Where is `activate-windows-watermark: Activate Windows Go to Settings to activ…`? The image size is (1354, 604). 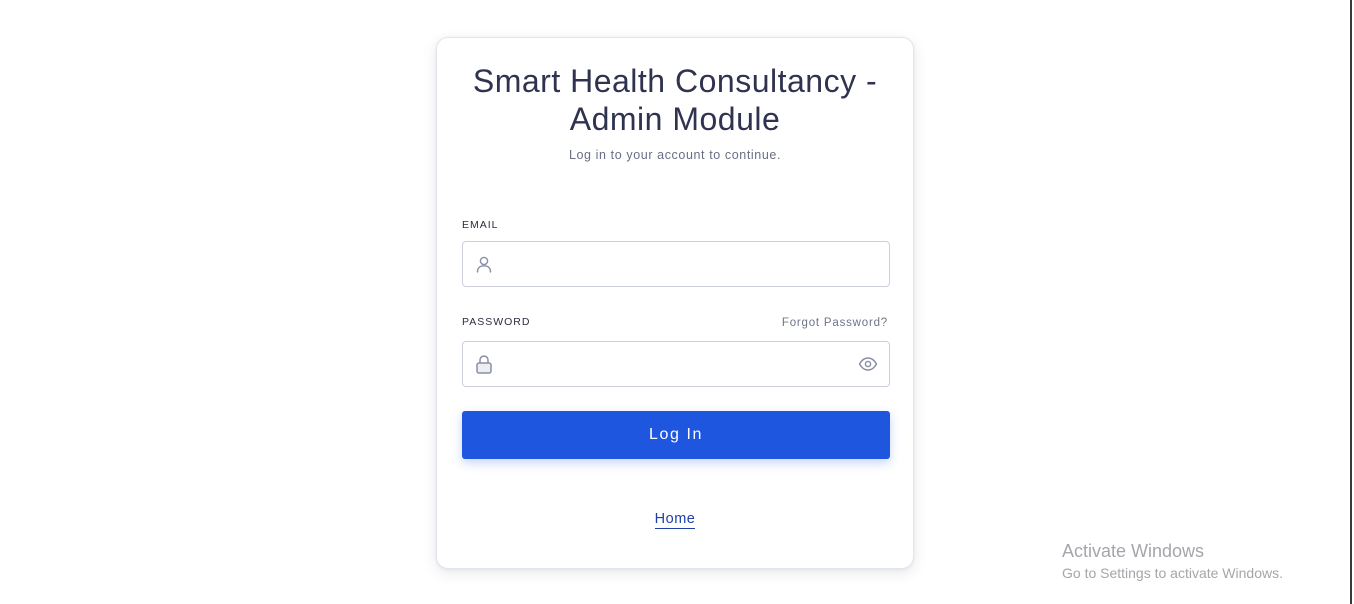 activate-windows-watermark: Activate Windows Go to Settings to activ… is located at coordinates (1172, 561).